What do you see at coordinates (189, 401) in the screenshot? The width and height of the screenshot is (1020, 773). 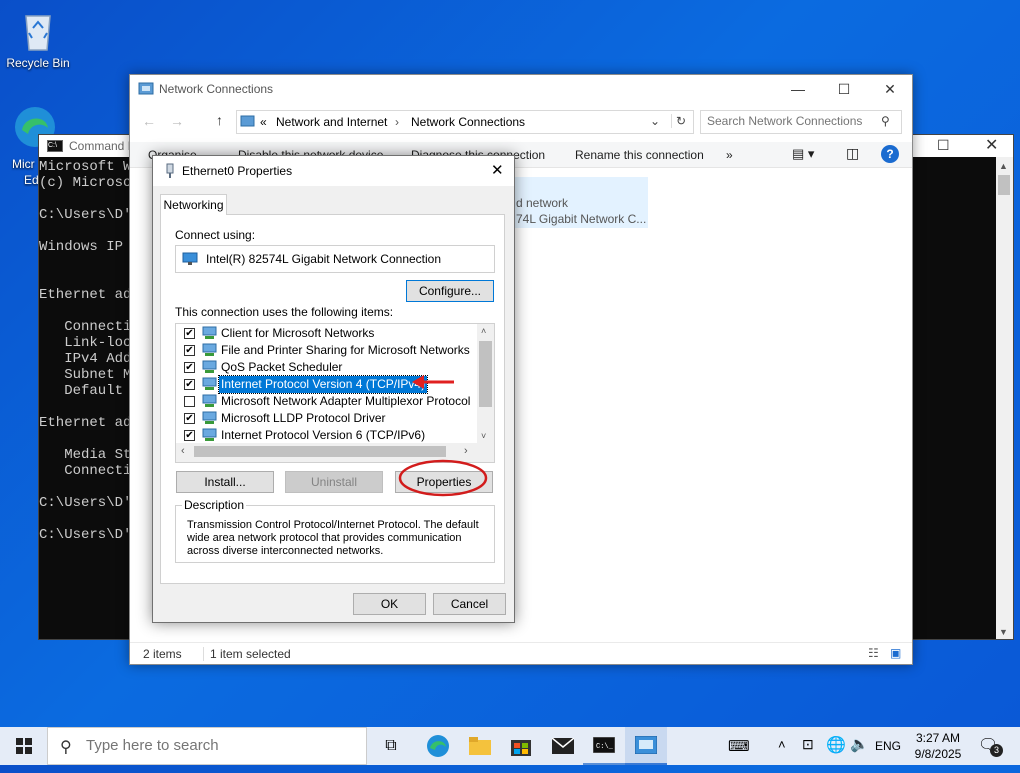 I see `component-checkbox` at bounding box center [189, 401].